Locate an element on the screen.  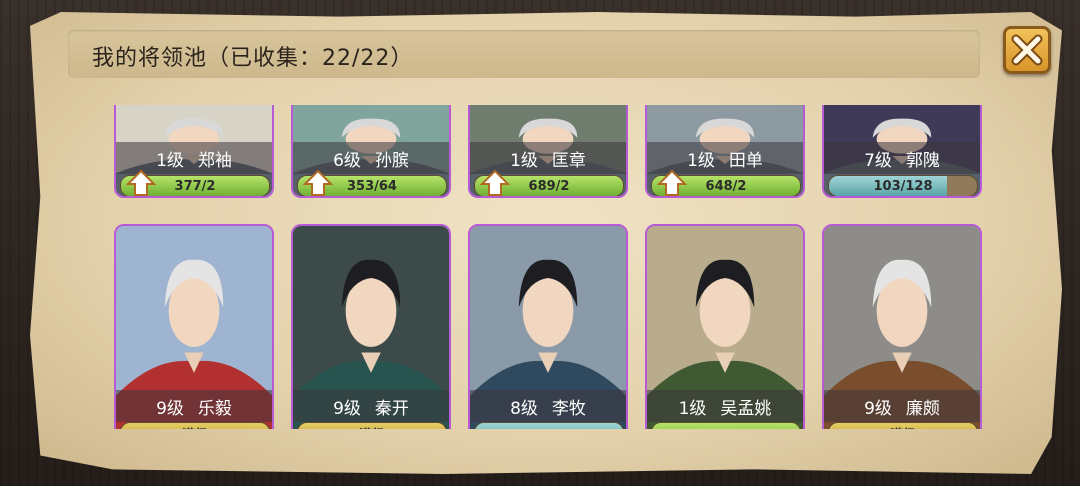
general-card: 8级 李牧 is located at coordinates (548, 326).